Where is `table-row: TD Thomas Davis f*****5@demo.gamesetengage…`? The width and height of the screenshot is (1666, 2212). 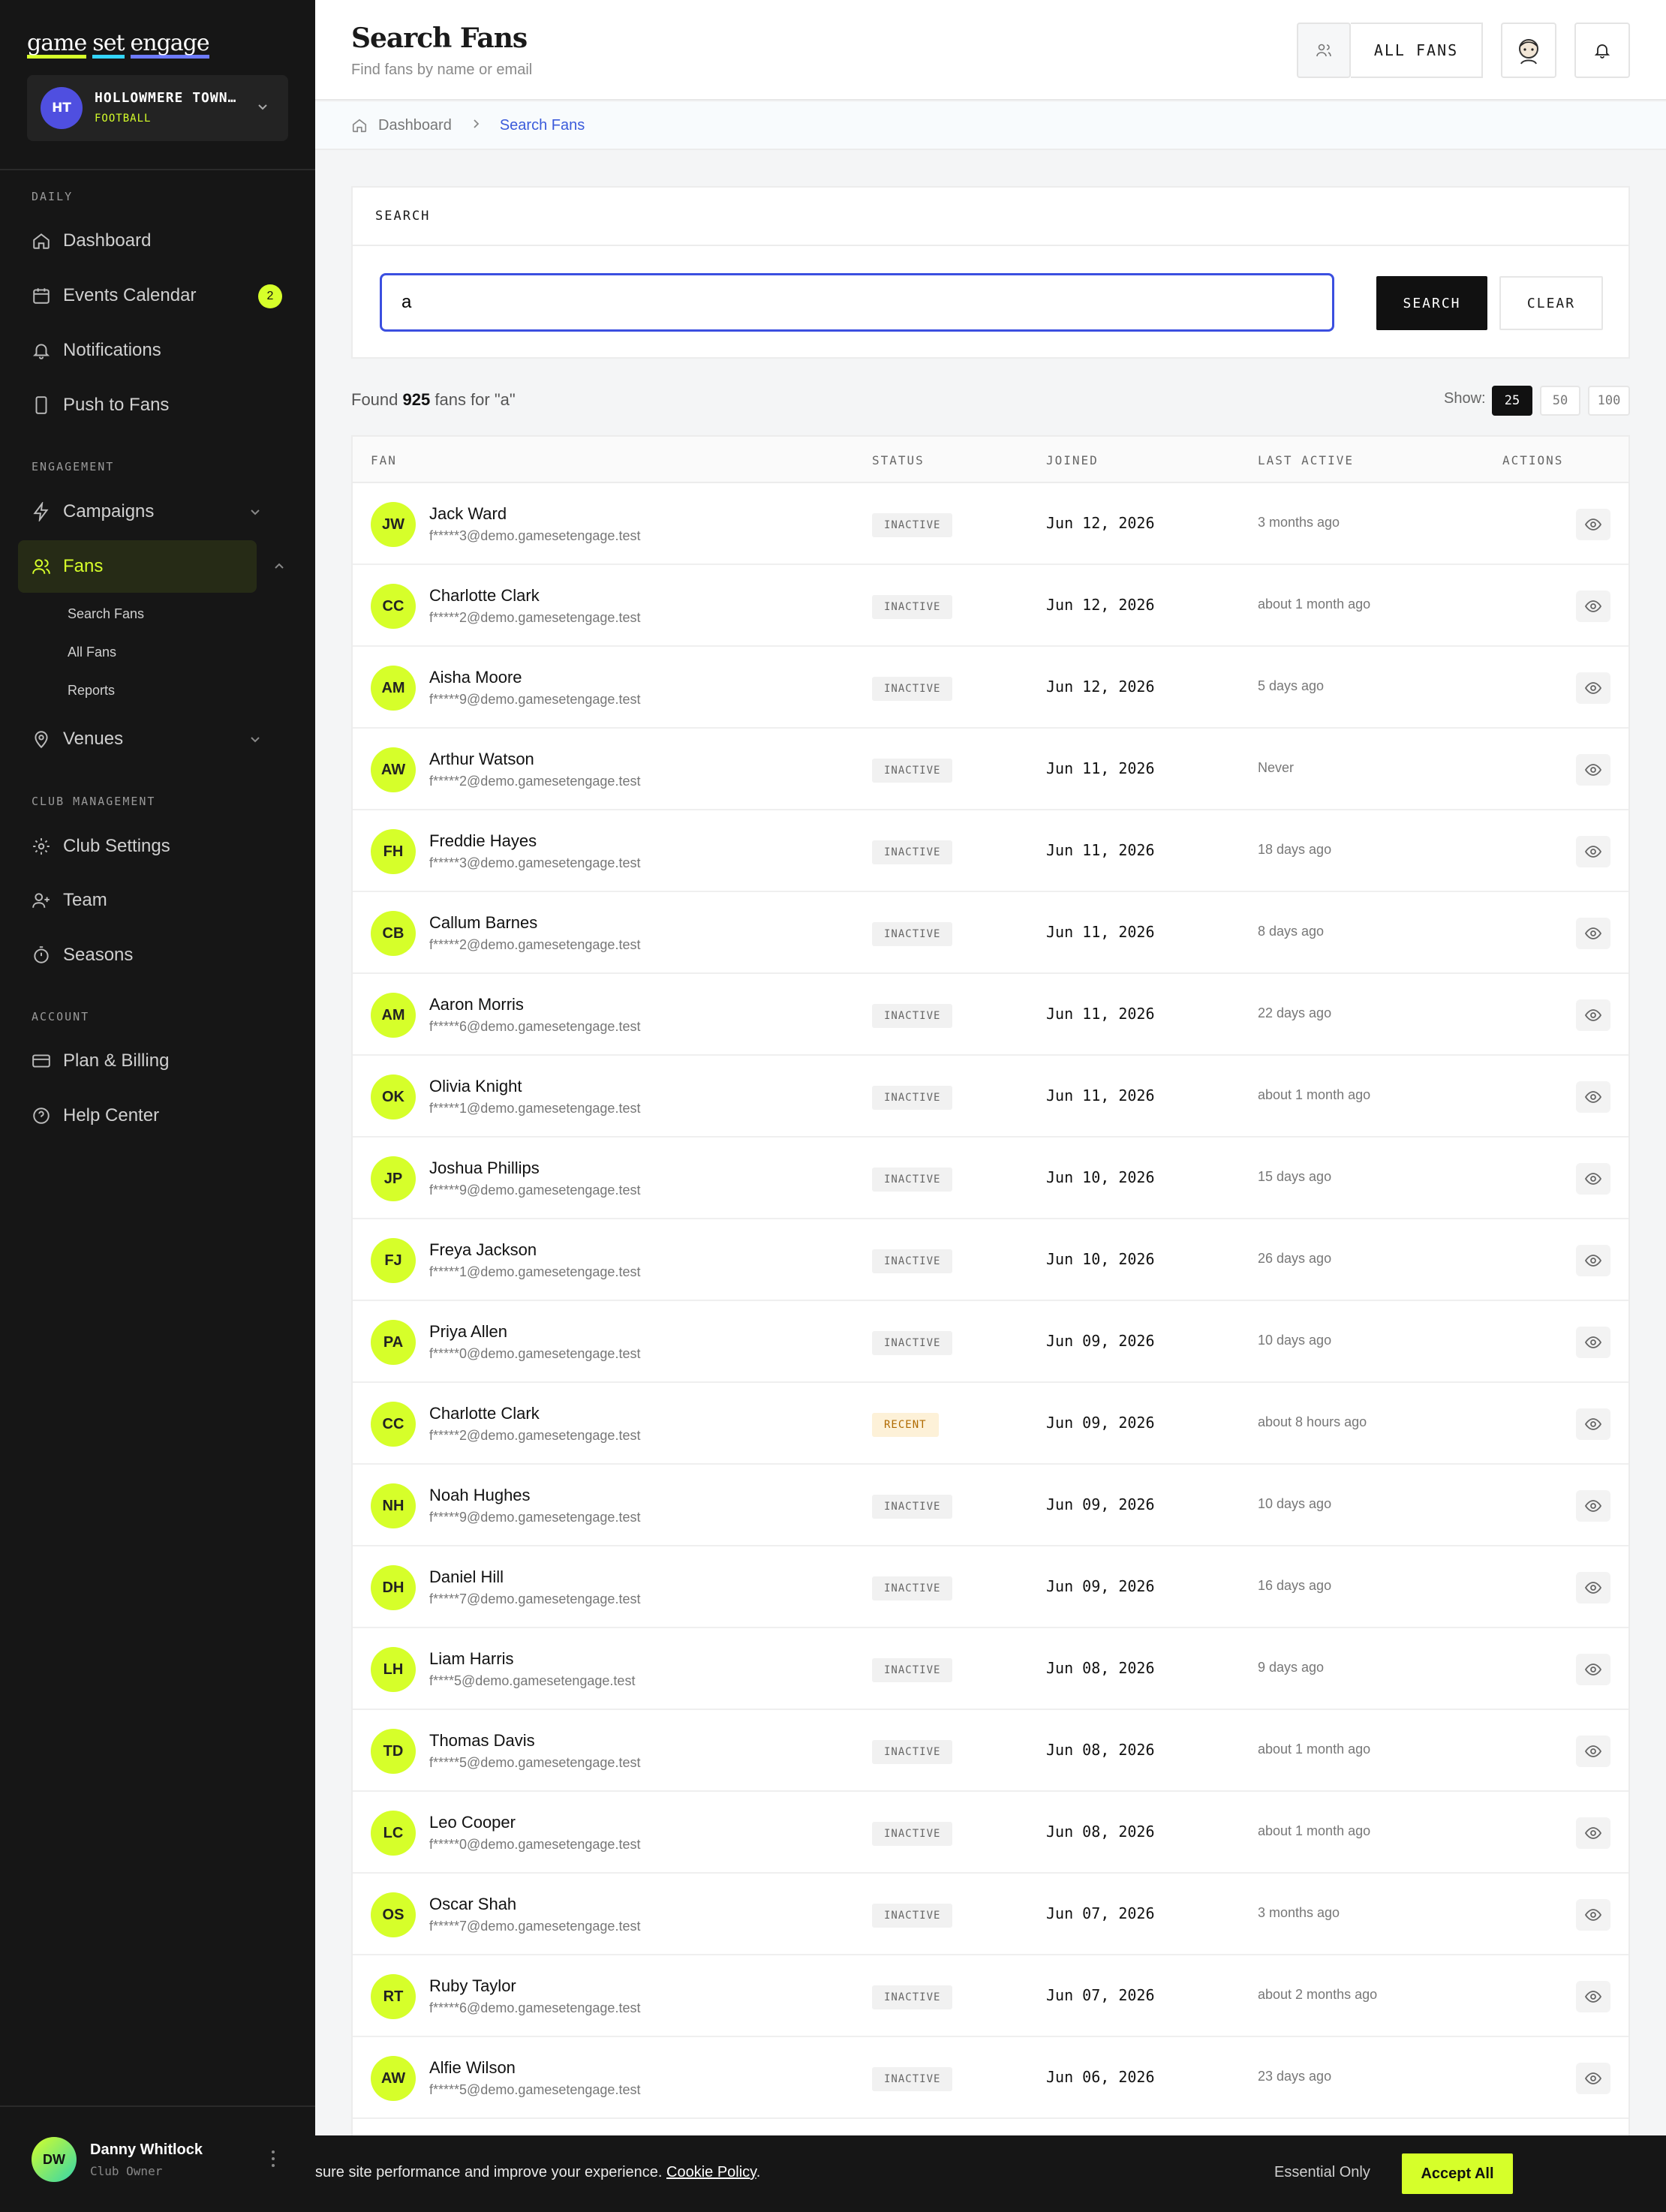 table-row: TD Thomas Davis f*****5@demo.gamesetengage… is located at coordinates (990, 1751).